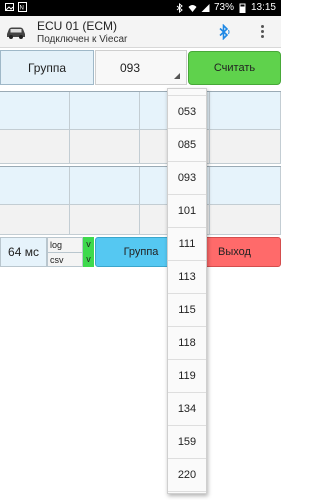 The height and width of the screenshot is (500, 320). I want to click on data-grid-lower, so click(140, 200).